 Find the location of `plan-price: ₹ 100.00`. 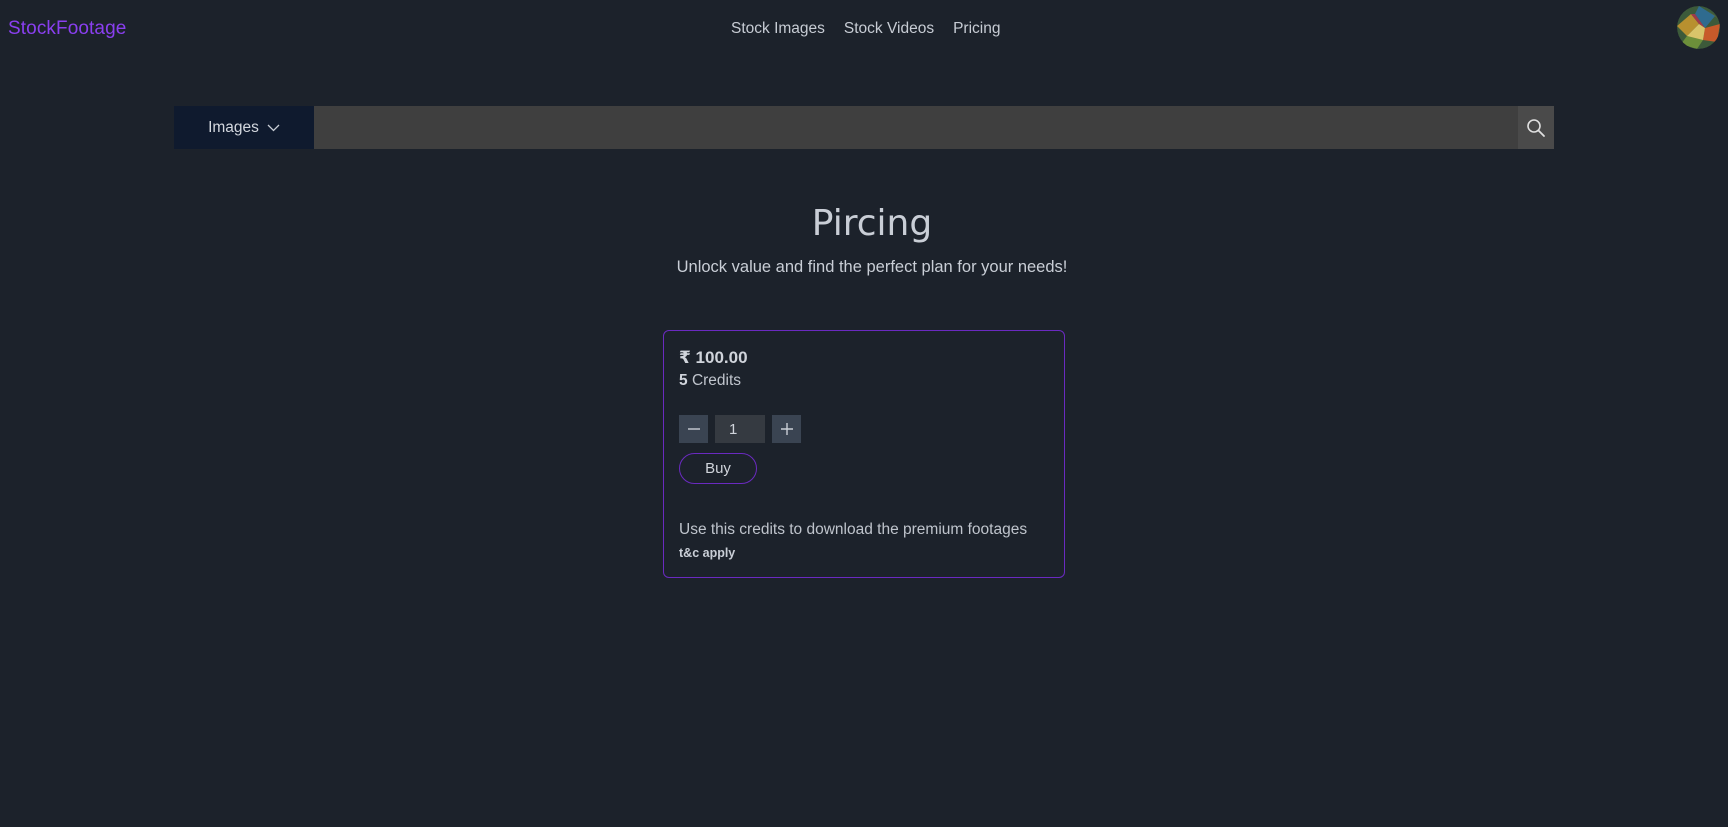

plan-price: ₹ 100.00 is located at coordinates (713, 357).